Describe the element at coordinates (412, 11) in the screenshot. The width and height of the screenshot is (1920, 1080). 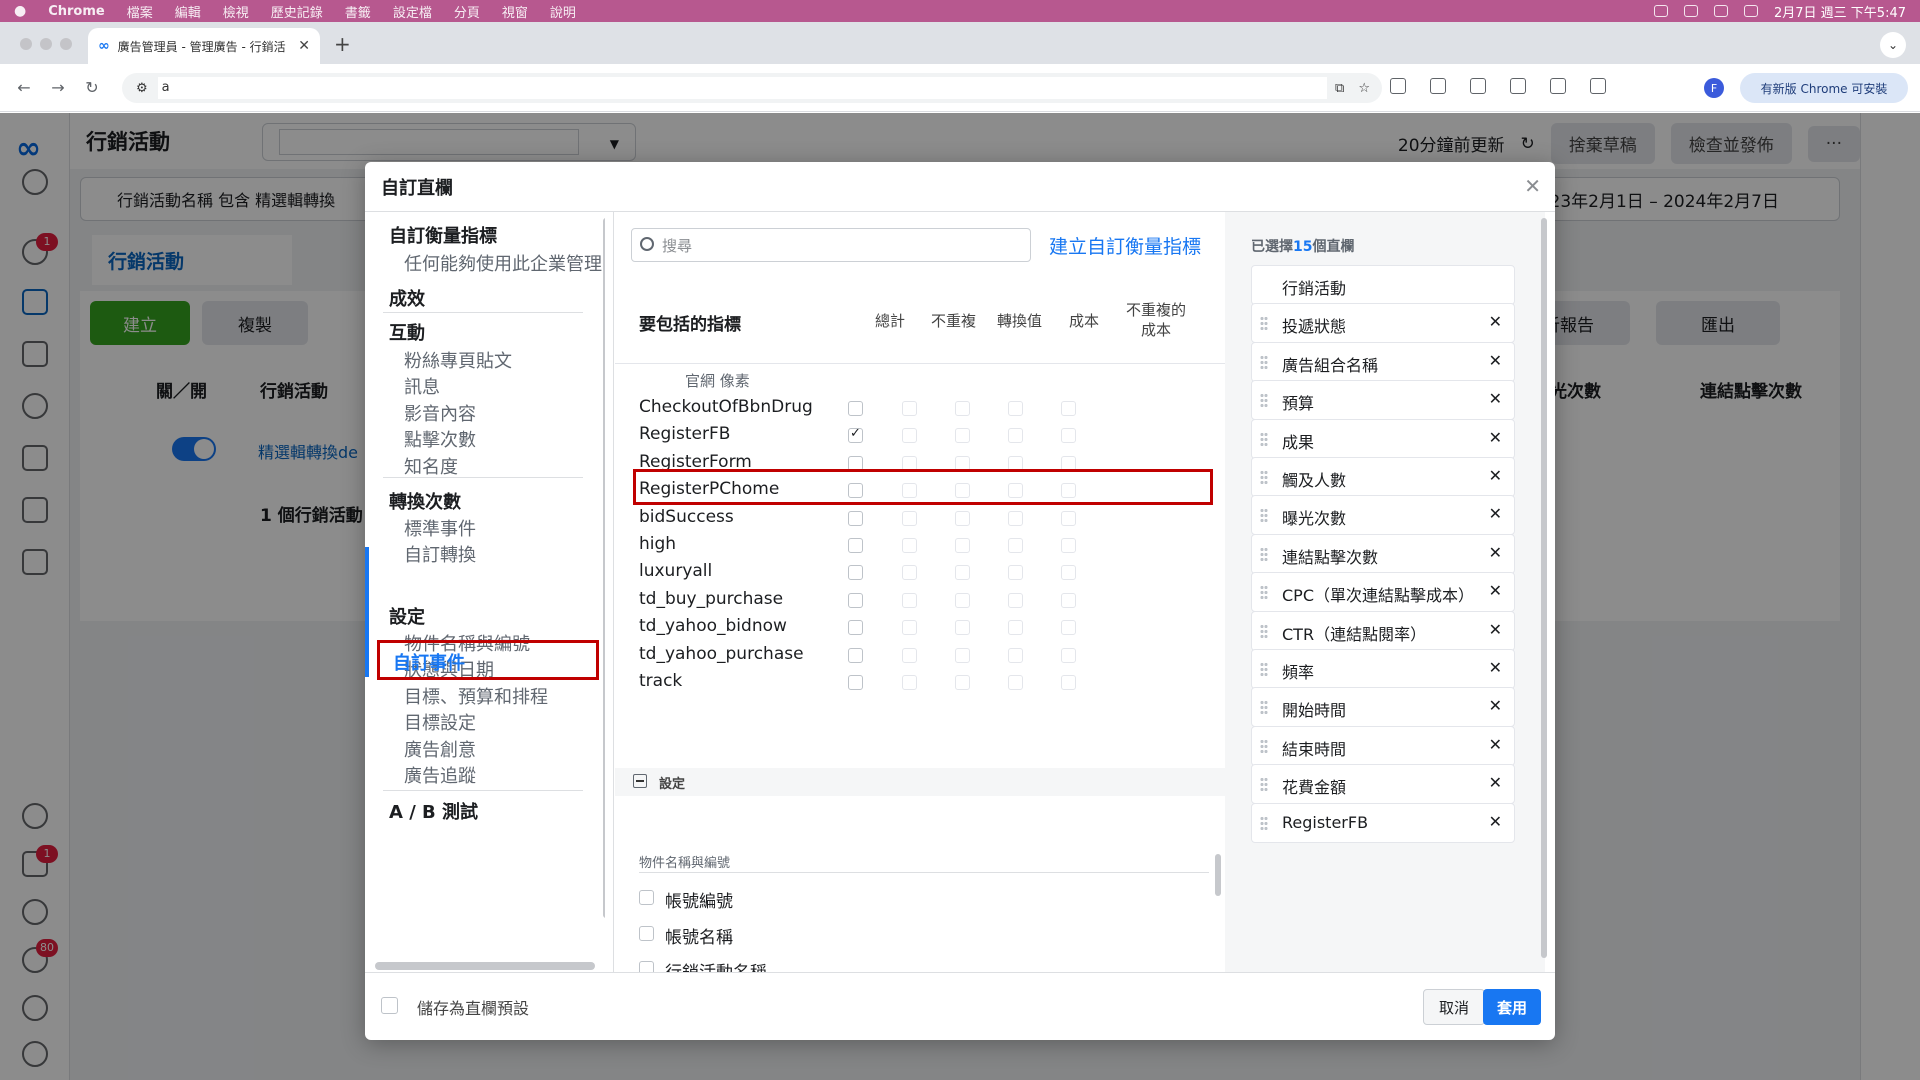
I see `menubar-item-profiles: 設定檔` at that location.